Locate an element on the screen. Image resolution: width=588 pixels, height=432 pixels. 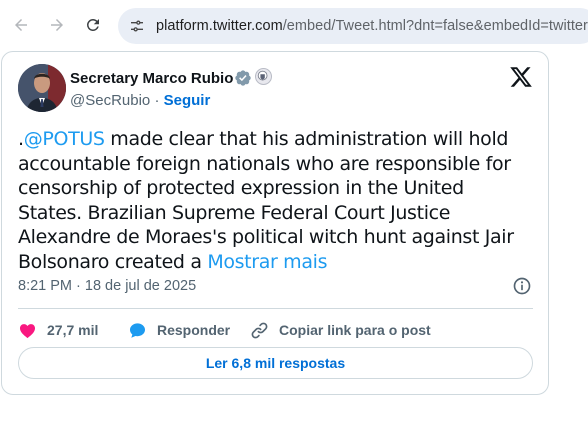
reply-button: Responder is located at coordinates (179, 330).